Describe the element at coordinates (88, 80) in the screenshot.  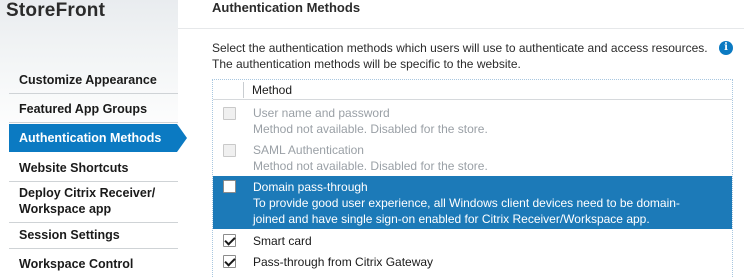
I see `sidebar-item-label: Customize Appearance` at that location.